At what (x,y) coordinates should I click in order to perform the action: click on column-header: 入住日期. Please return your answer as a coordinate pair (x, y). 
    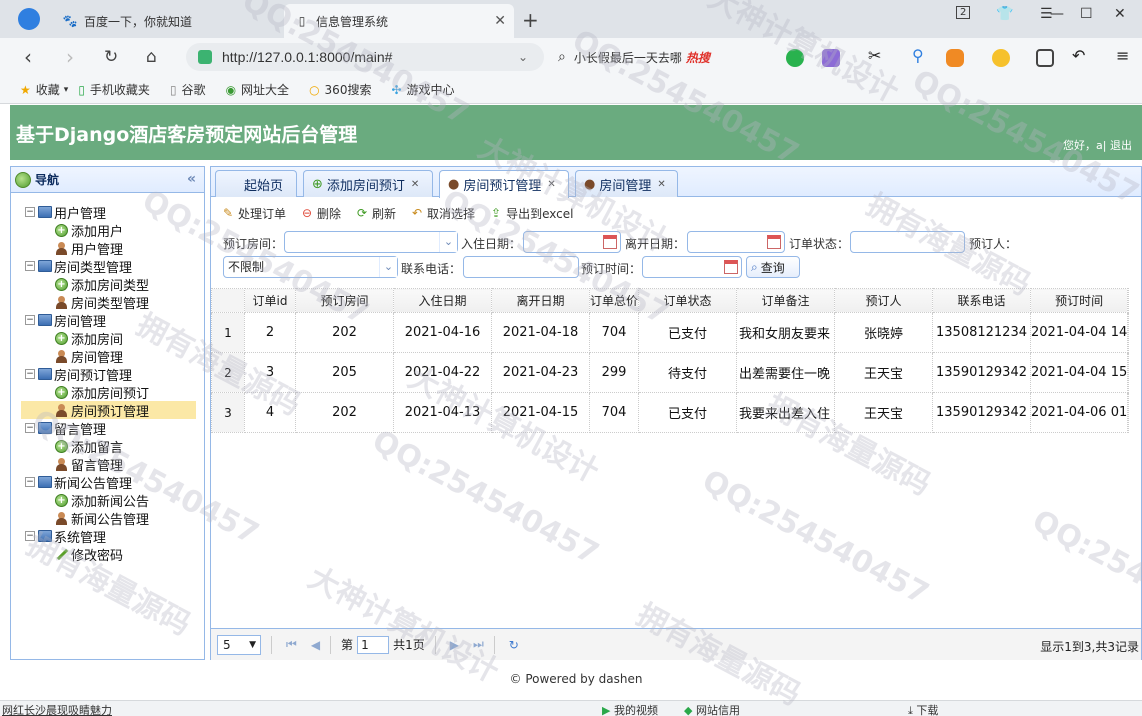
    Looking at the image, I should click on (442, 300).